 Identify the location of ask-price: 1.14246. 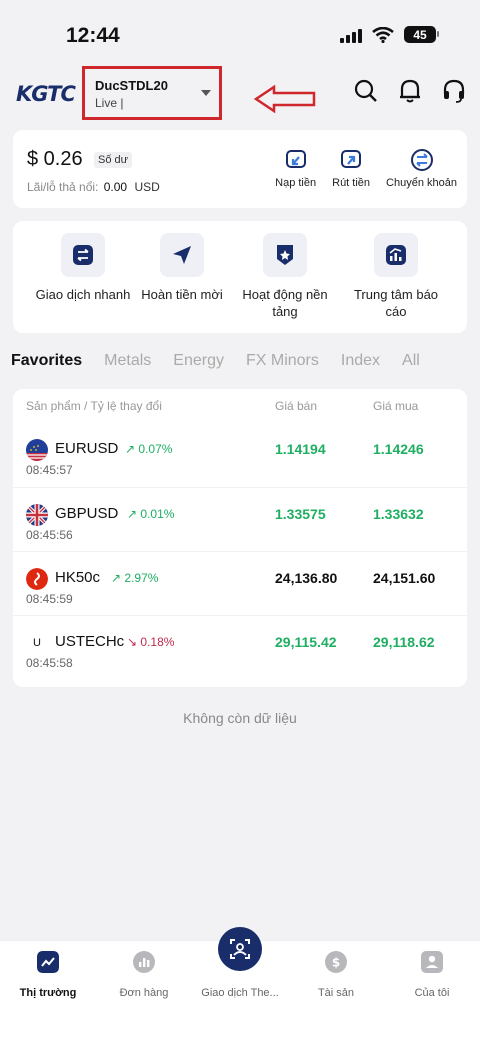
(398, 449).